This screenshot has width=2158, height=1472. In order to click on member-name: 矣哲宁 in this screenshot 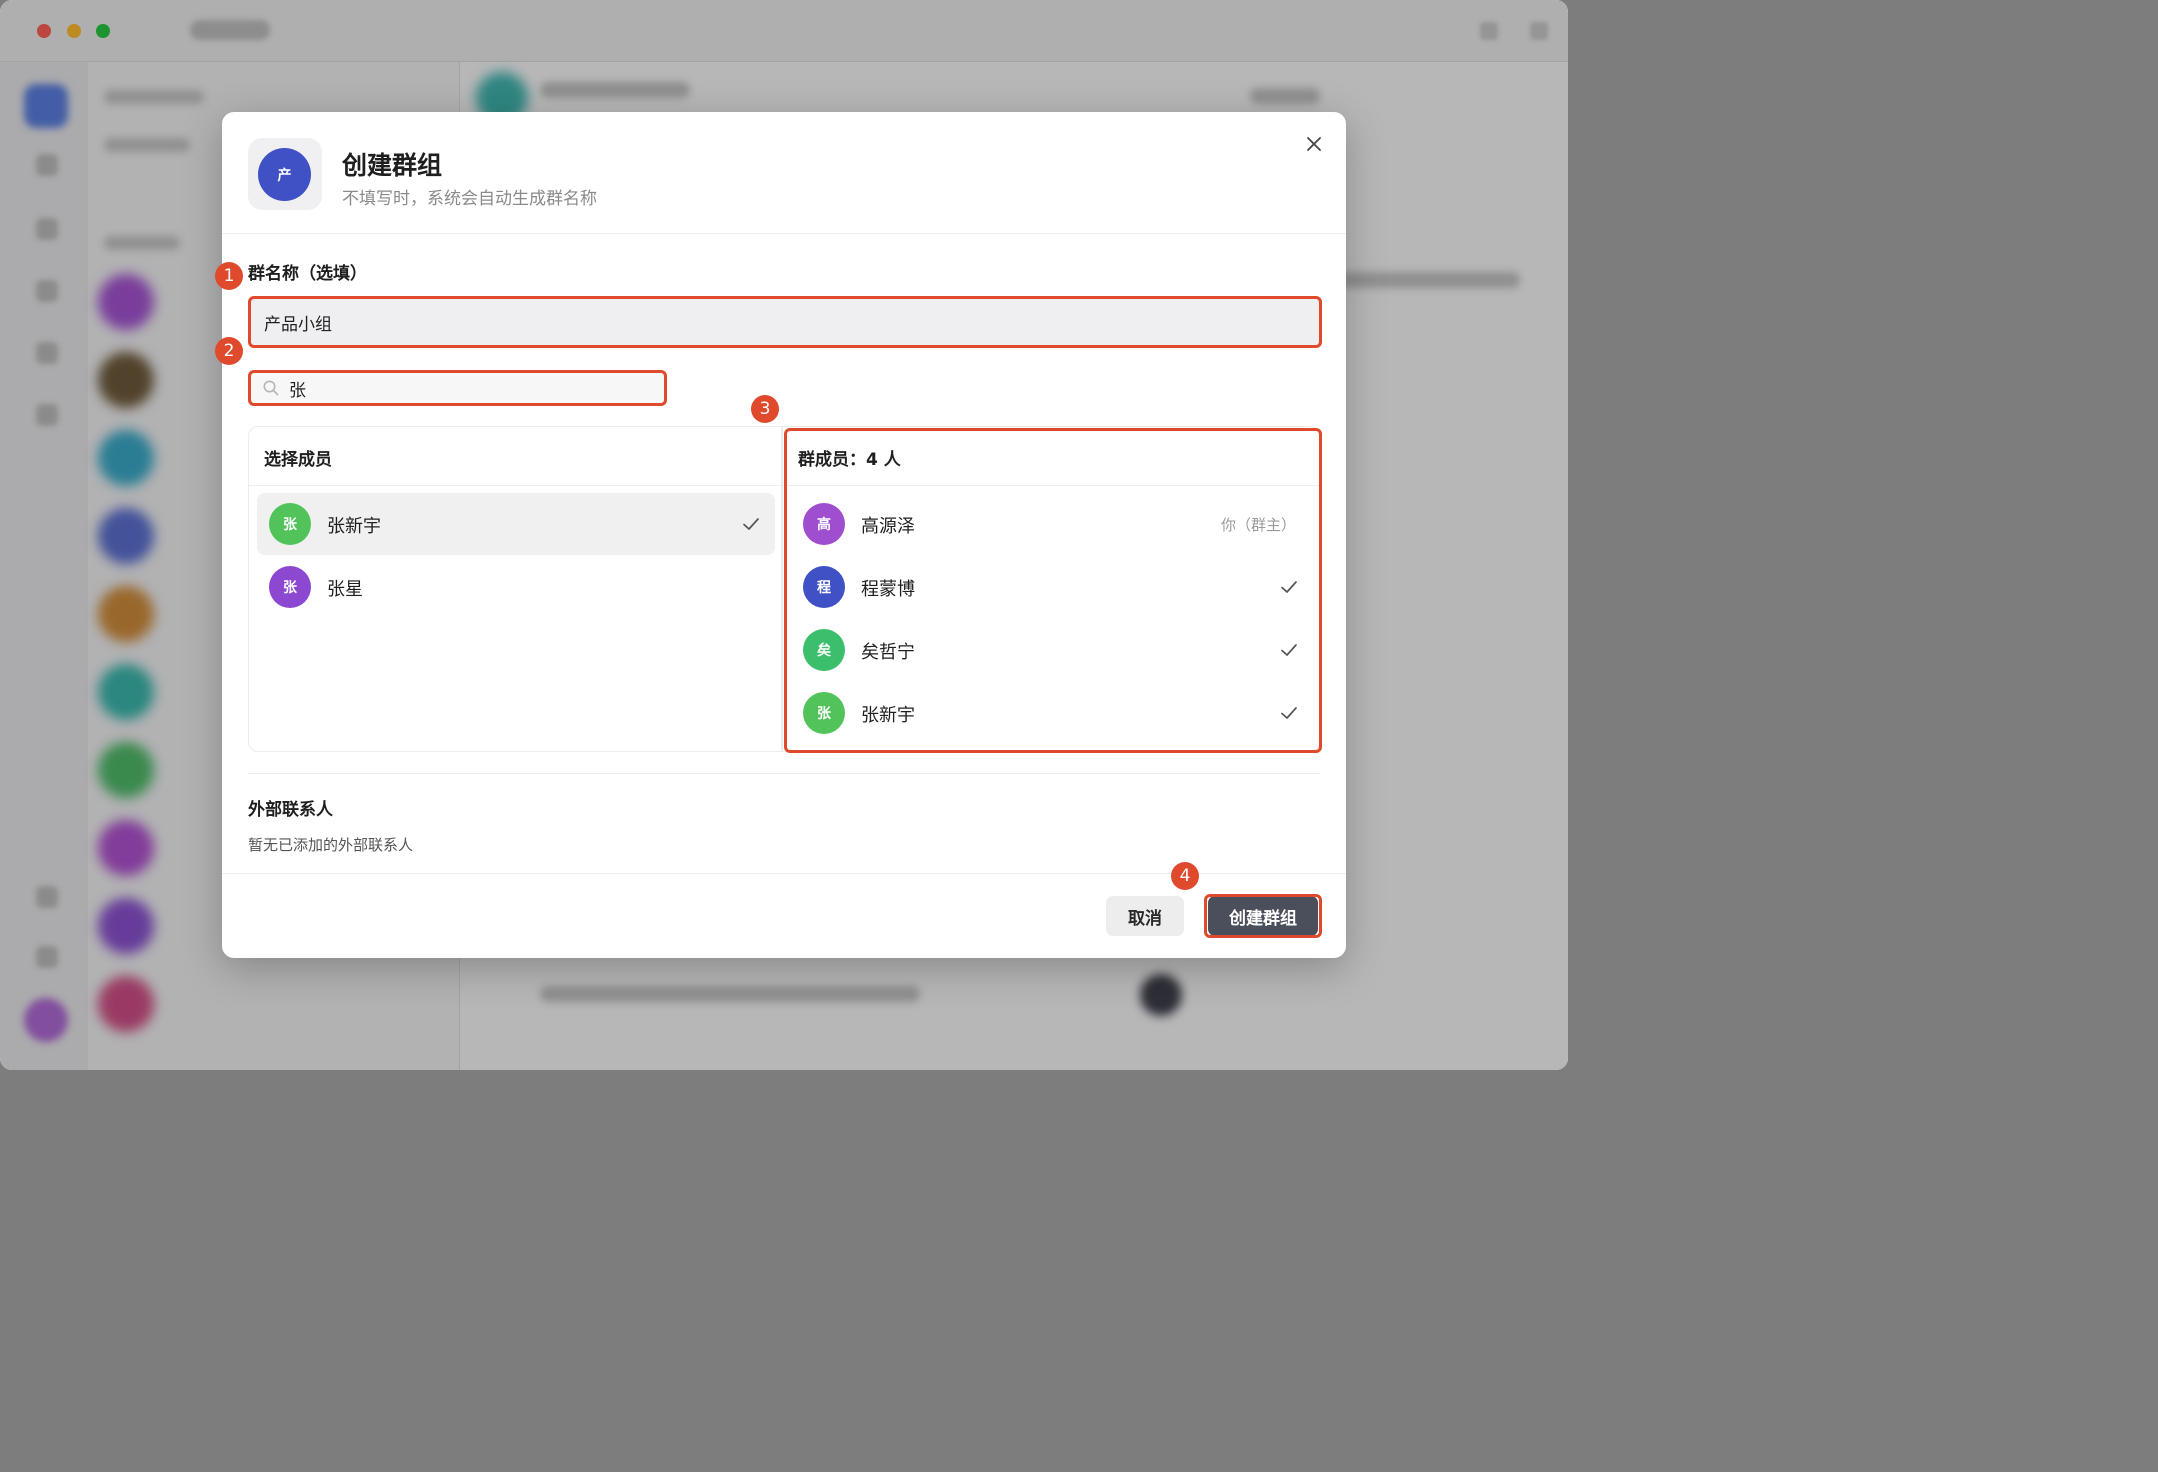, I will do `click(888, 652)`.